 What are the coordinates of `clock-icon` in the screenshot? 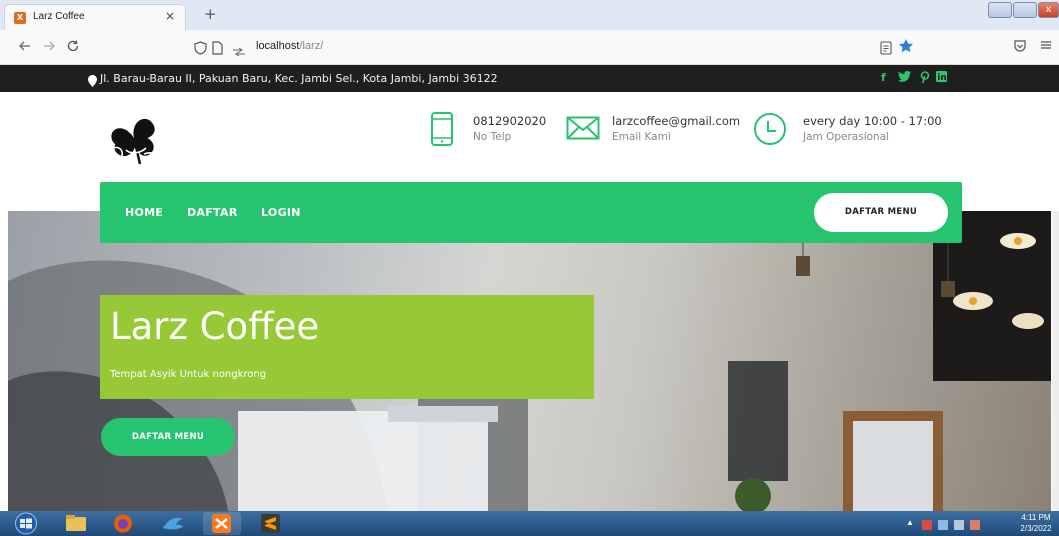 It's located at (770, 131).